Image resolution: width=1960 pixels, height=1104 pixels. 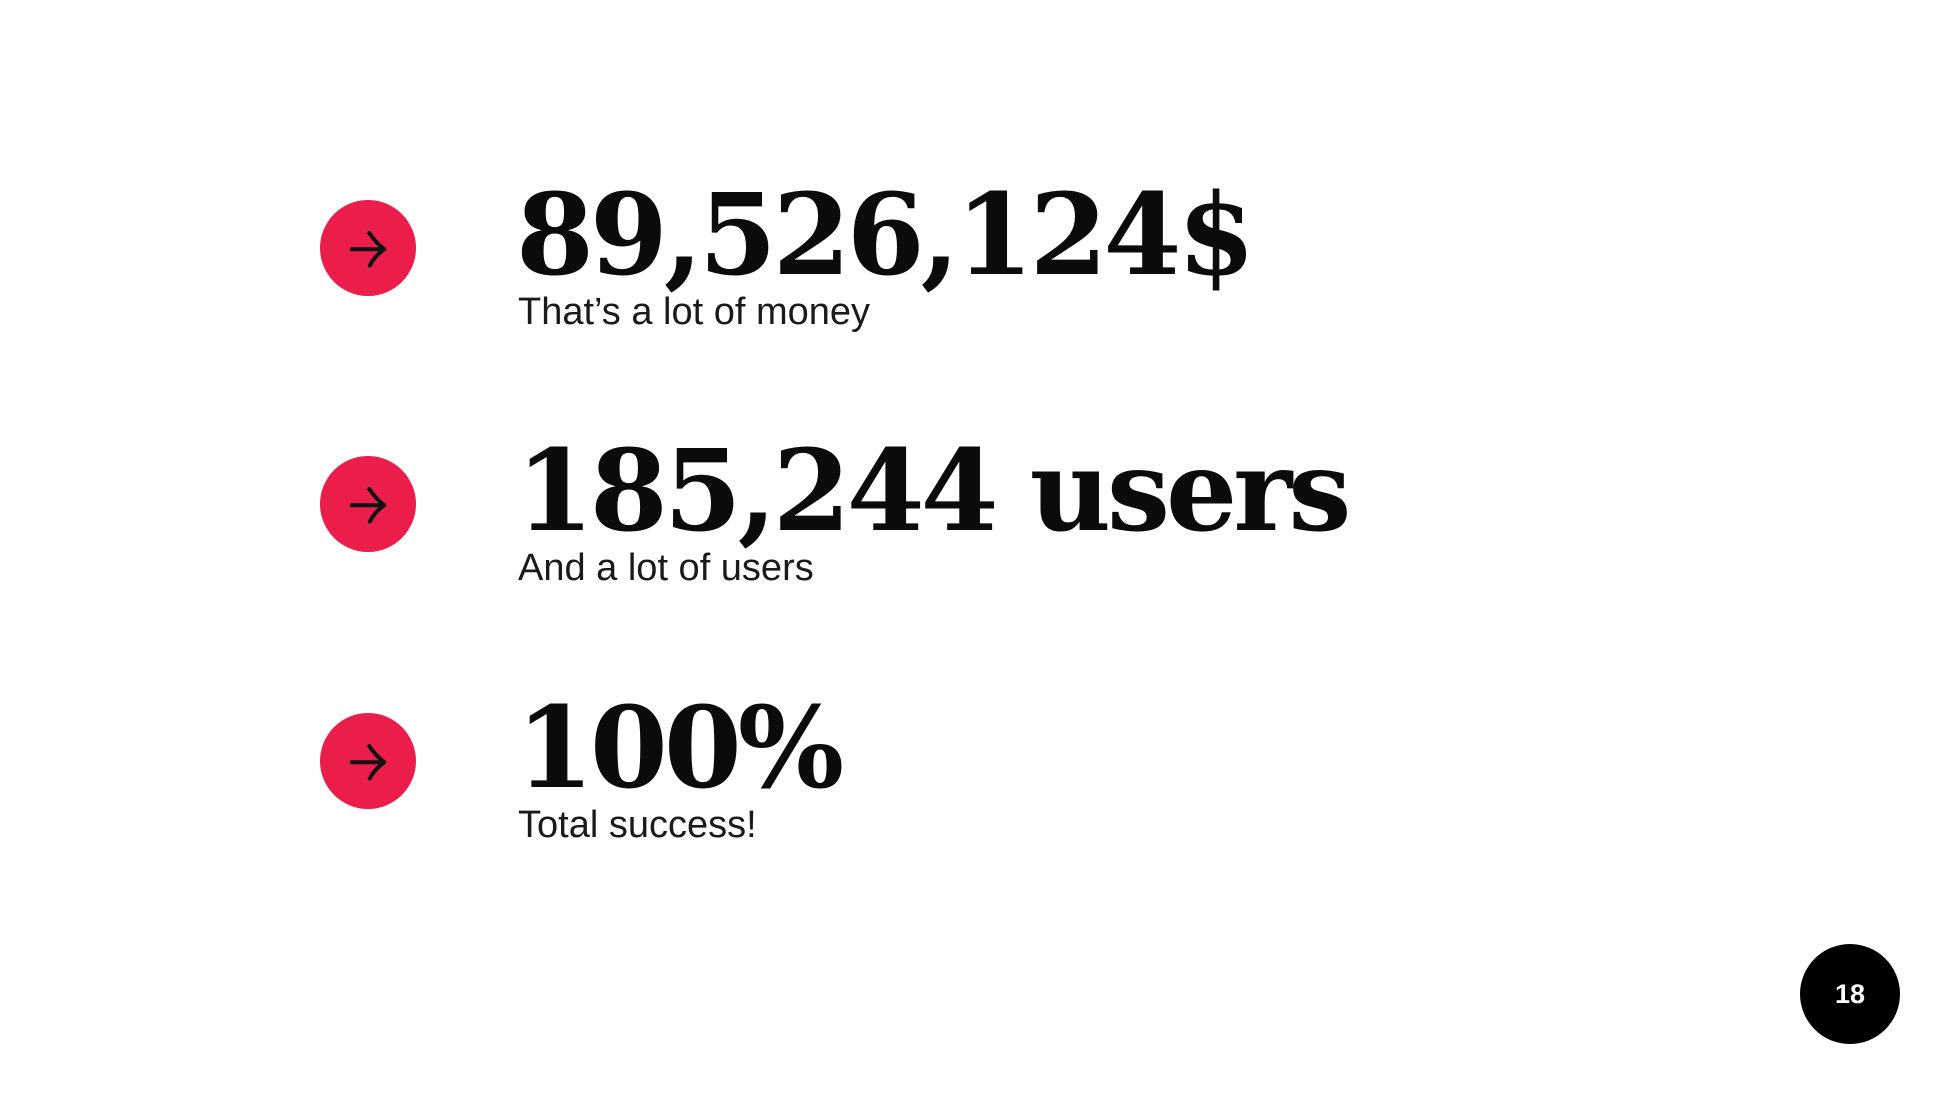 I want to click on stat-item-success: 100% Total success!, so click(x=920, y=779).